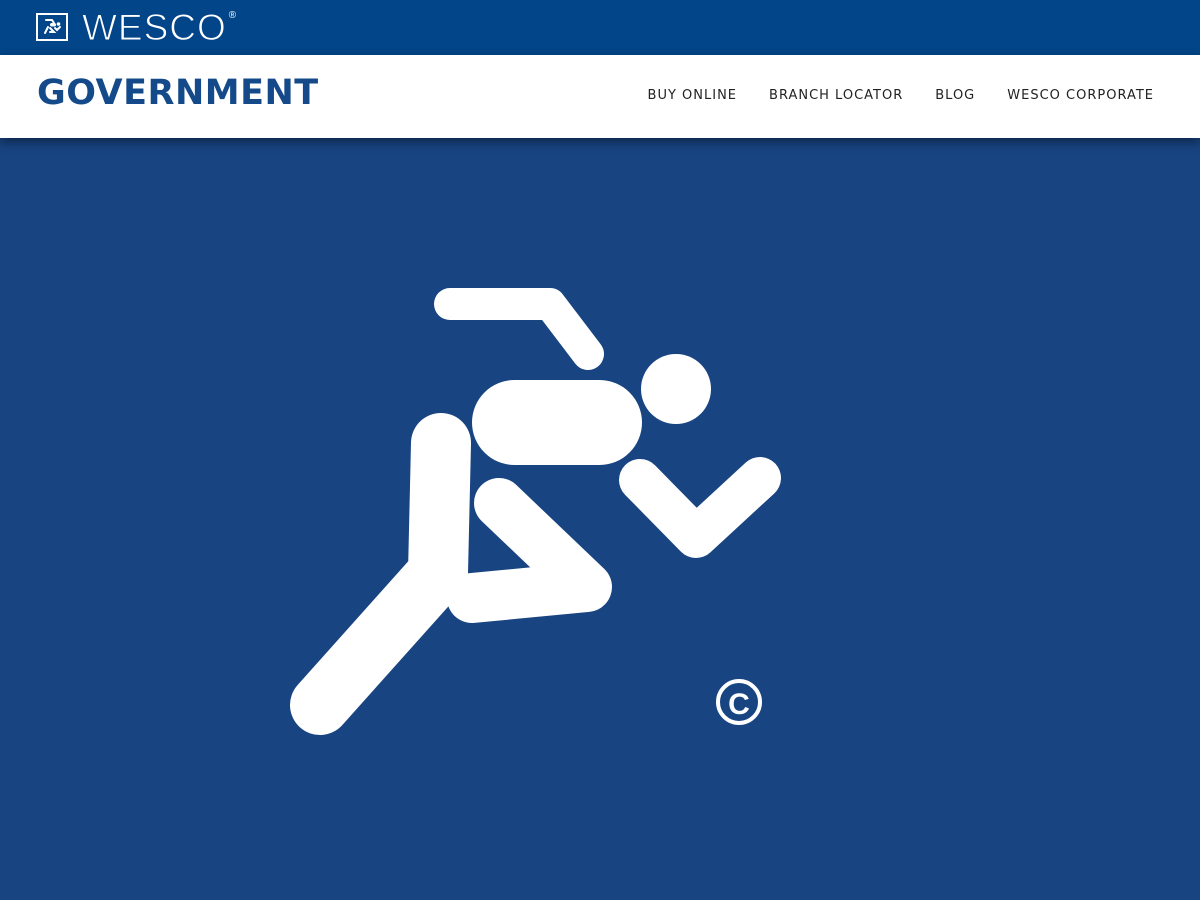 The image size is (1200, 900). What do you see at coordinates (52, 27) in the screenshot?
I see `running-man-icon` at bounding box center [52, 27].